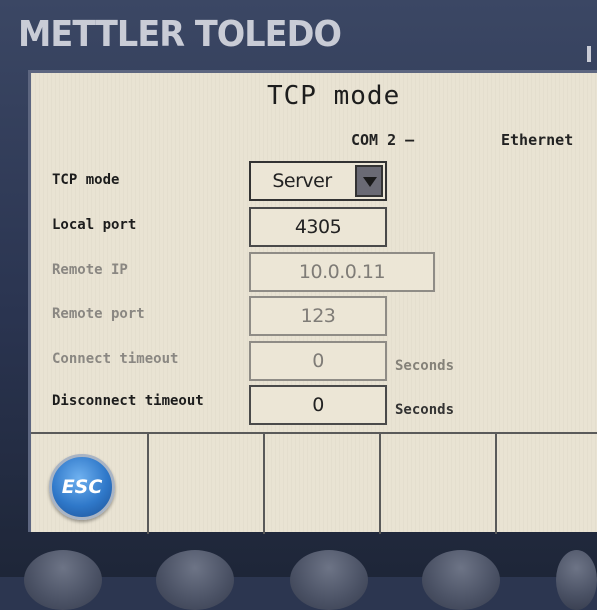 This screenshot has height=610, width=597. I want to click on disconnect-timeout-field: 0, so click(318, 405).